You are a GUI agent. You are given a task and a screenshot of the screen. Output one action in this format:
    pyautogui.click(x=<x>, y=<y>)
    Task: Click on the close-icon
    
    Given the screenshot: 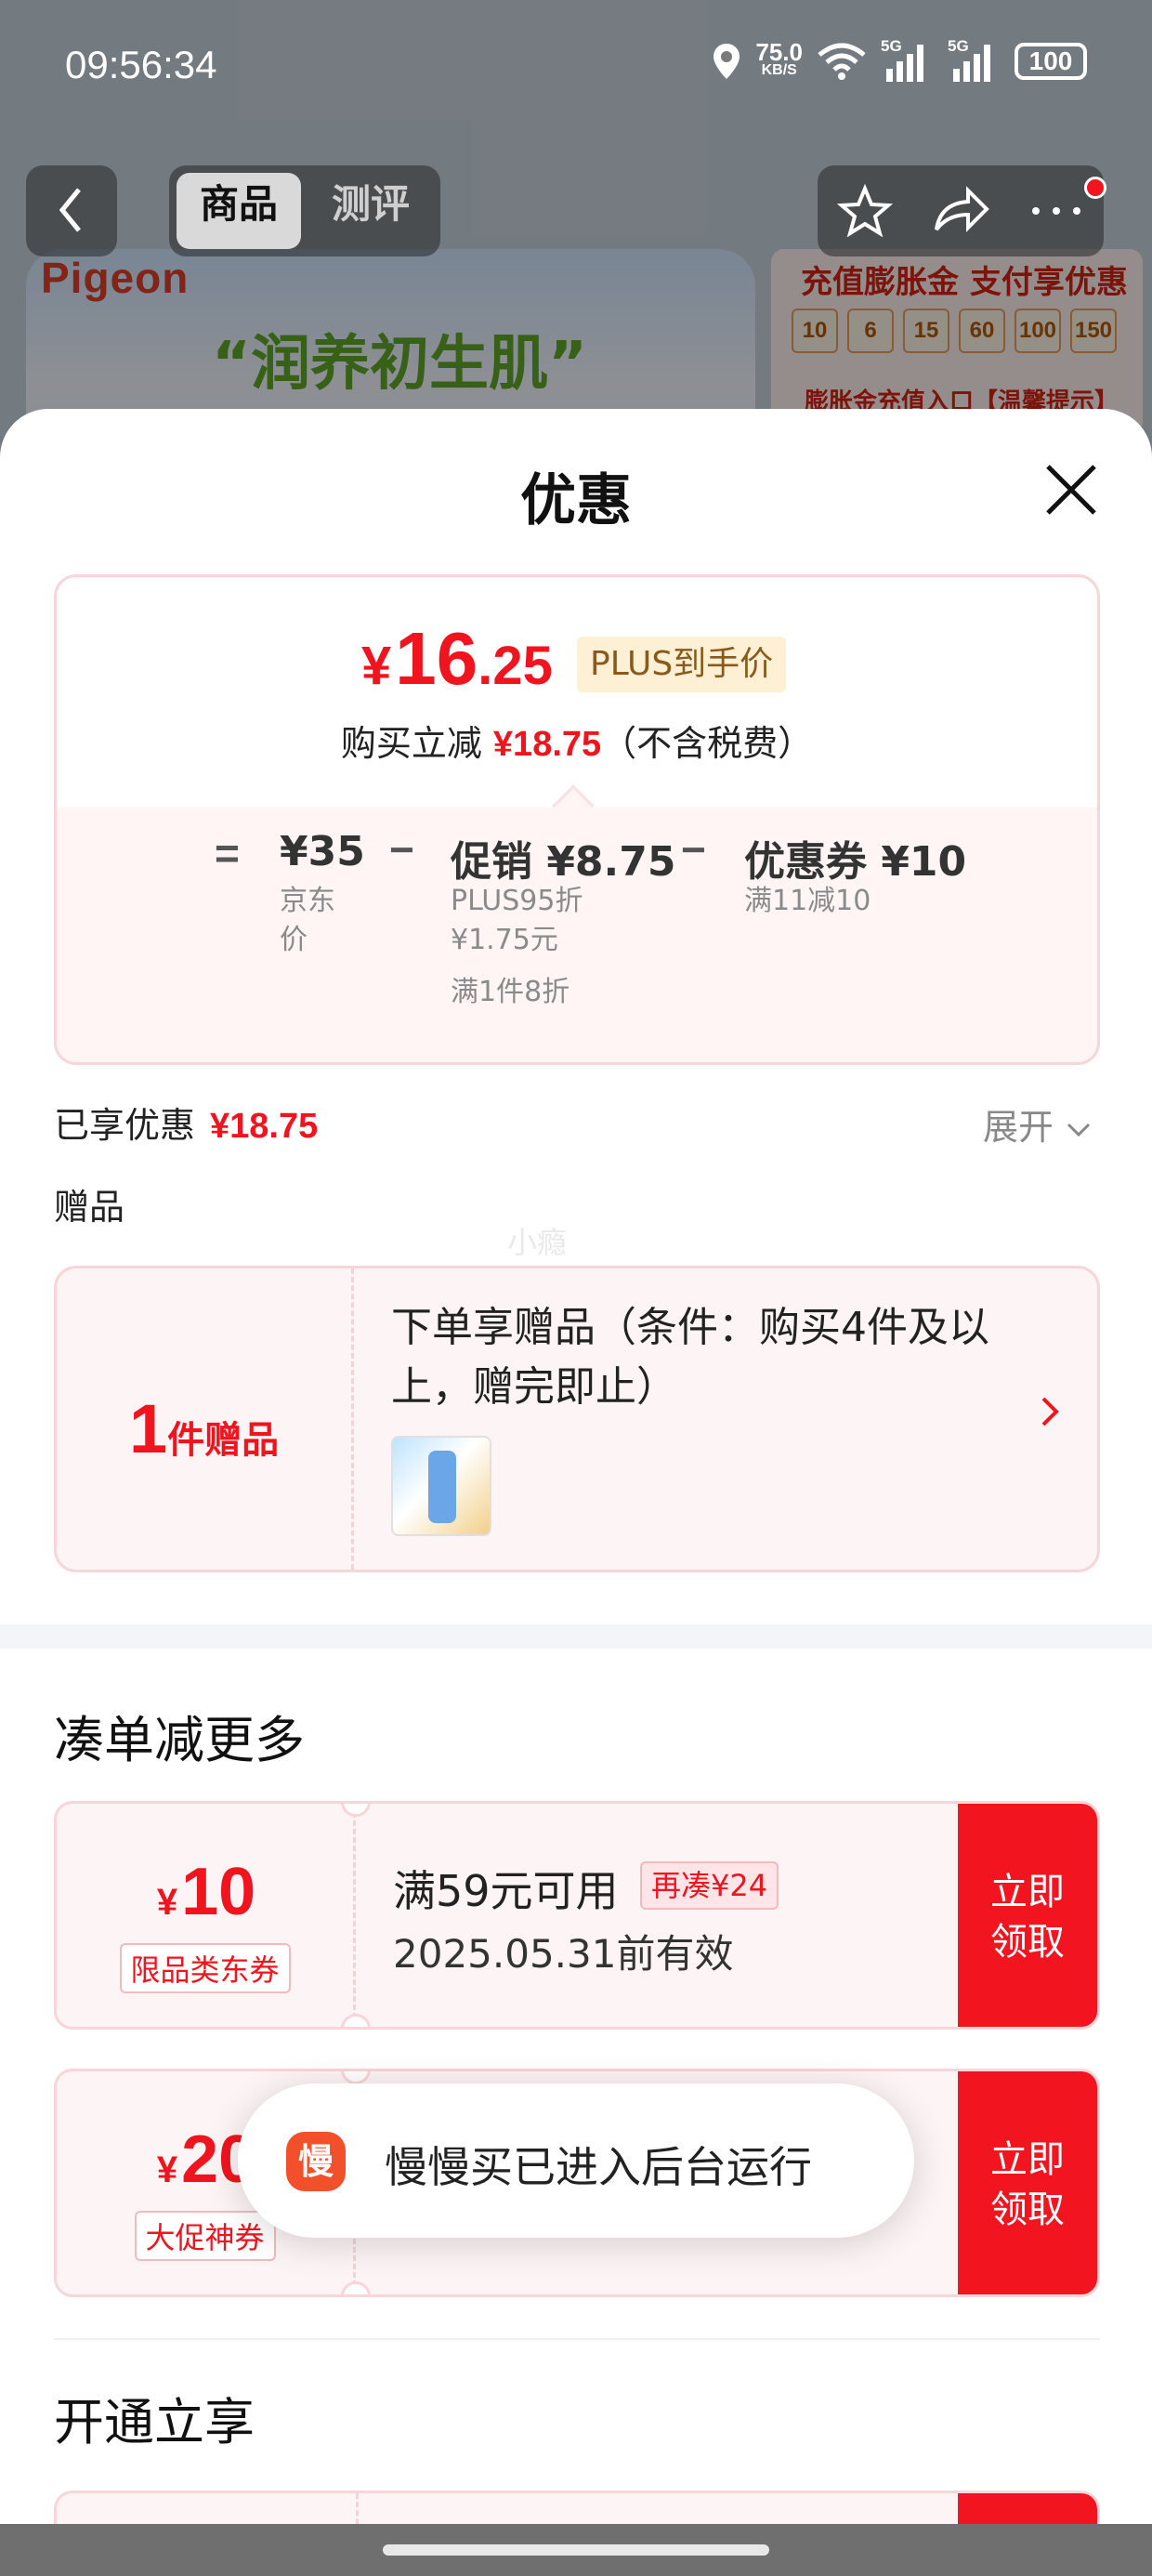 What is the action you would take?
    pyautogui.click(x=1071, y=489)
    